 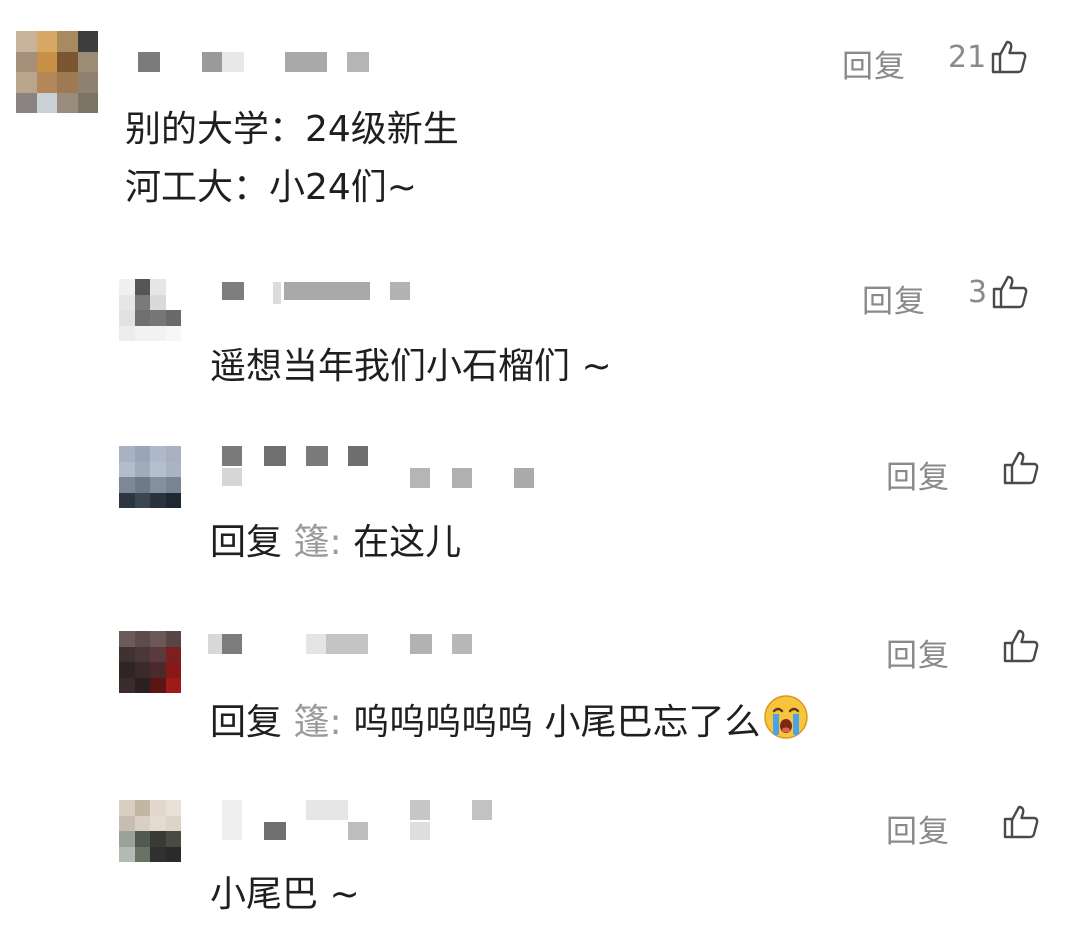 I want to click on comment-text: 小尾巴 ~, so click(x=285, y=894).